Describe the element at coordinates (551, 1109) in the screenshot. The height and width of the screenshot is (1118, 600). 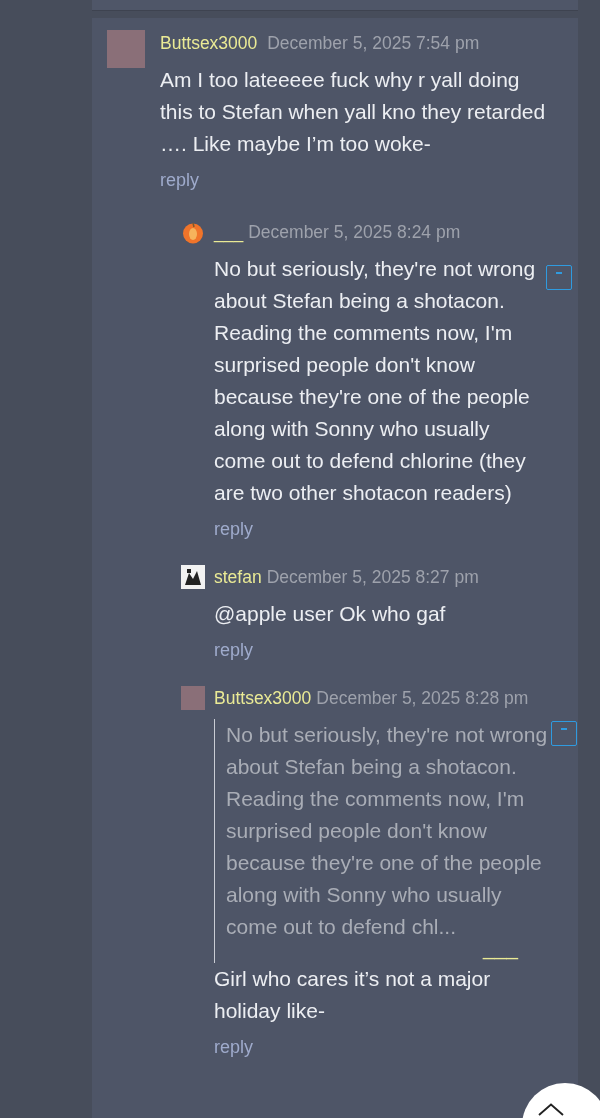
I see `chevron-up-icon` at that location.